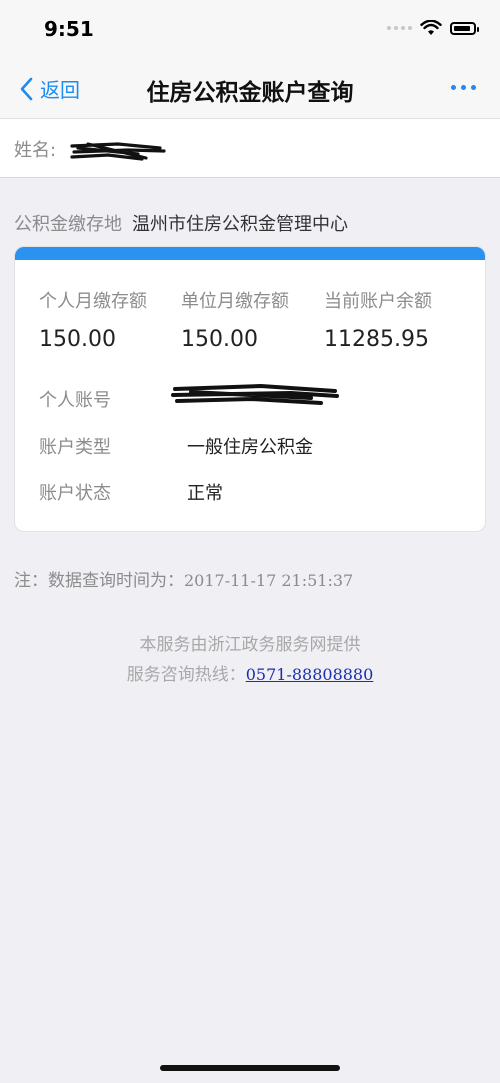  I want to click on info-value: 一般住房公积金, so click(250, 447).